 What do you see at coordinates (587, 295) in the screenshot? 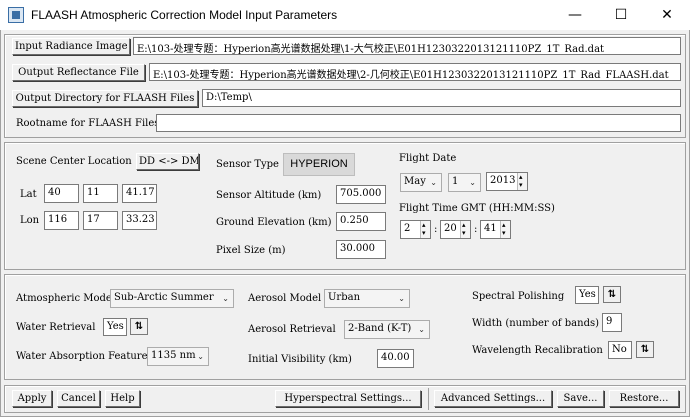
I see `spectral-polishing-field: Yes` at bounding box center [587, 295].